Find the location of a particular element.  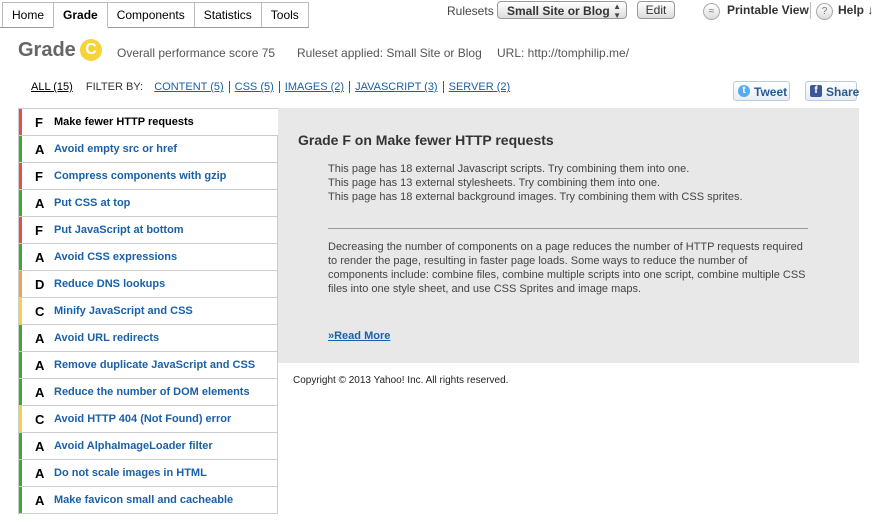

rule-name: Do not scale images in HTML is located at coordinates (130, 473).